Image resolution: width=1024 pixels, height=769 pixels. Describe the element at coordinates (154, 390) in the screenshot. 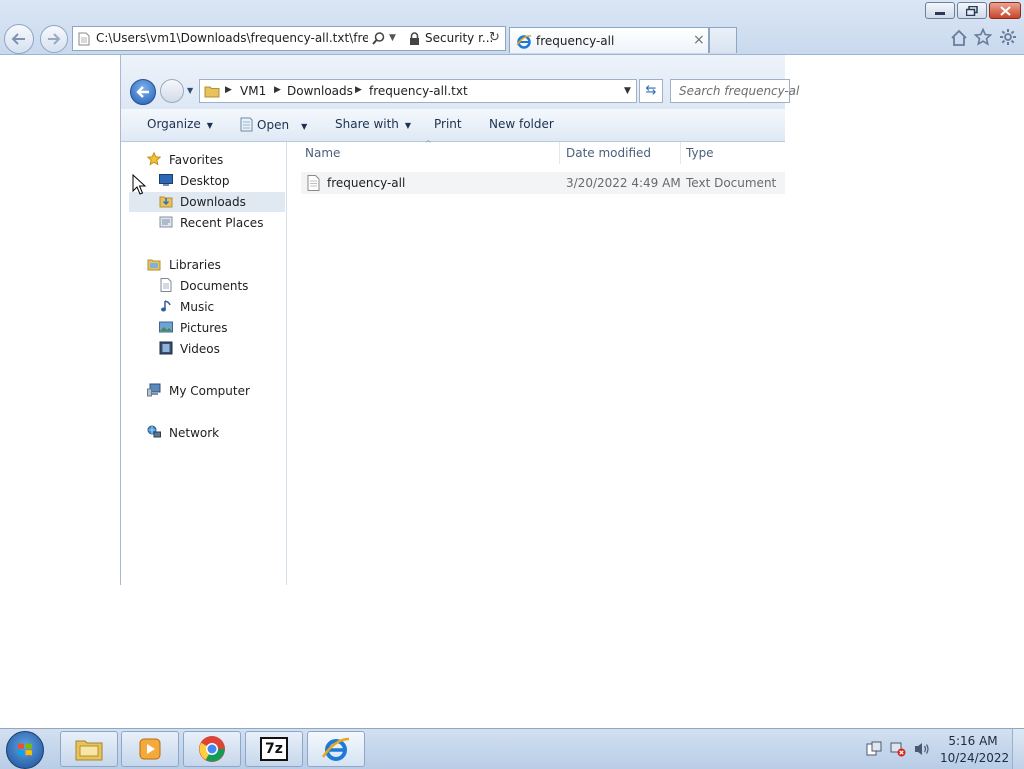

I see `computer-icon` at that location.